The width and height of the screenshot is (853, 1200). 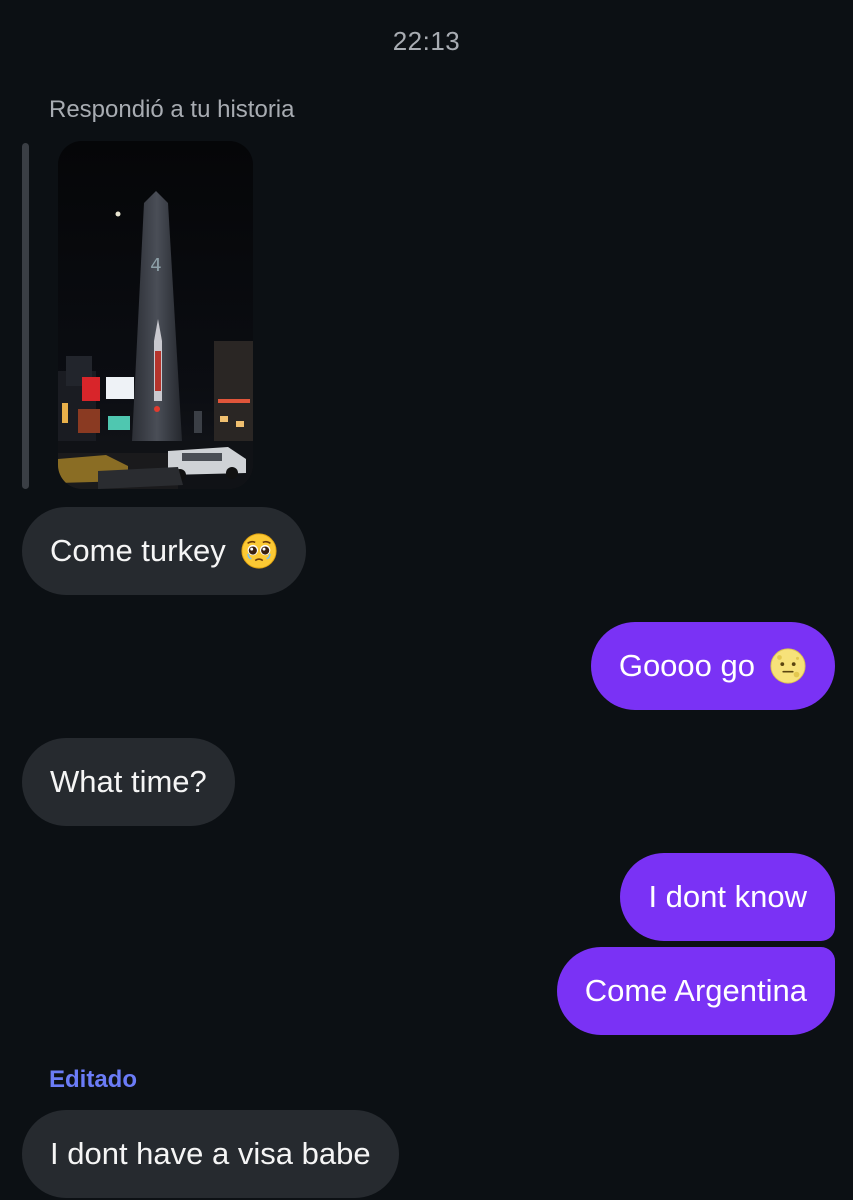 I want to click on message-text: What time?, so click(x=128, y=781).